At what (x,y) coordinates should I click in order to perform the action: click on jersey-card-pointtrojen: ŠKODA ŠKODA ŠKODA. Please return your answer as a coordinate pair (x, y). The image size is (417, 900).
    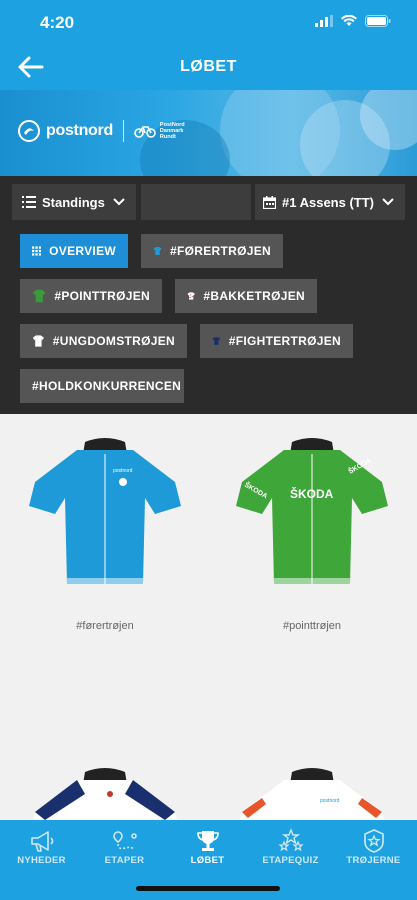
    Looking at the image, I should click on (312, 516).